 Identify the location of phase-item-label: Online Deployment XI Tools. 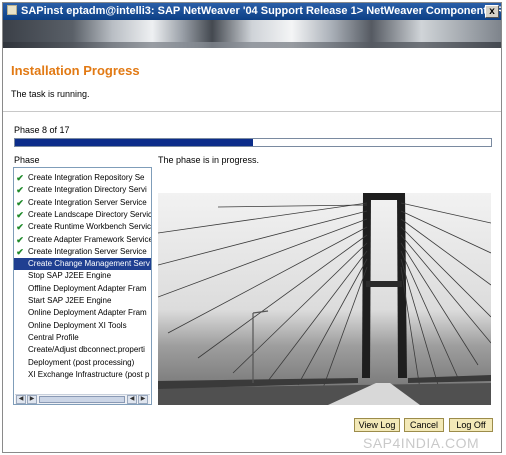
(77, 325).